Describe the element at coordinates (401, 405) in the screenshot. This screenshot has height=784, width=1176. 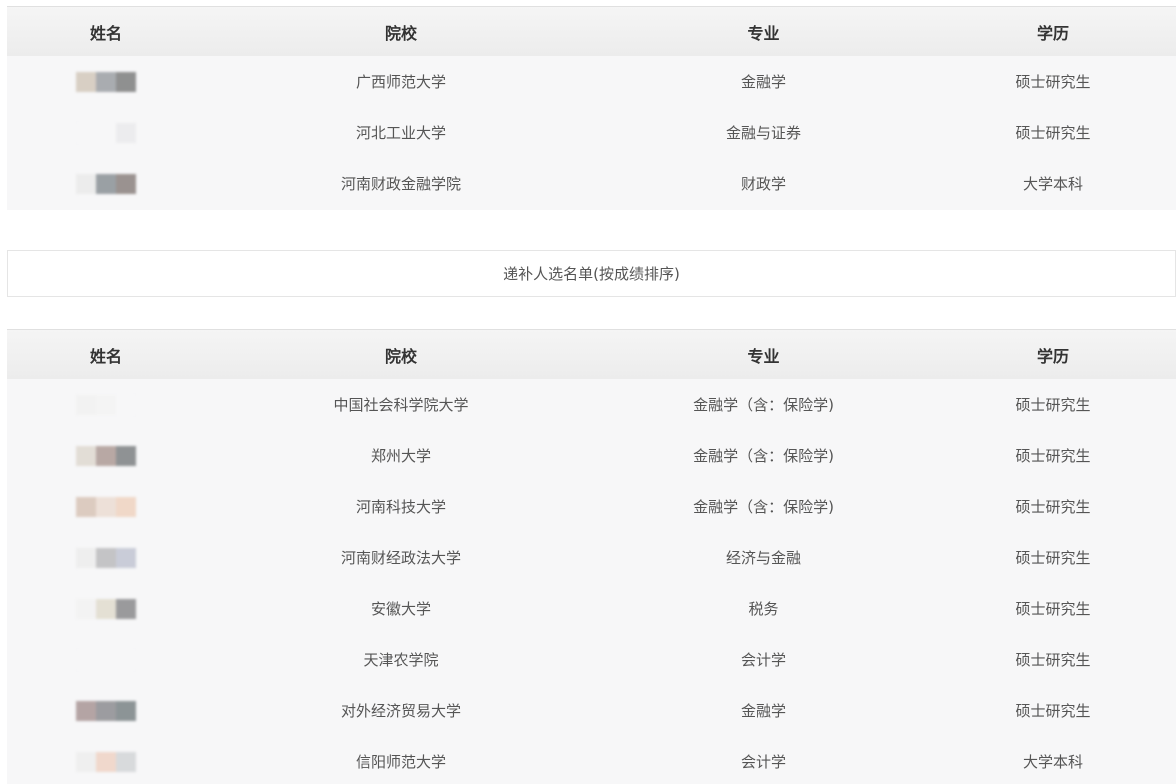
I see `school-cell: 中国社会科学院大学` at that location.